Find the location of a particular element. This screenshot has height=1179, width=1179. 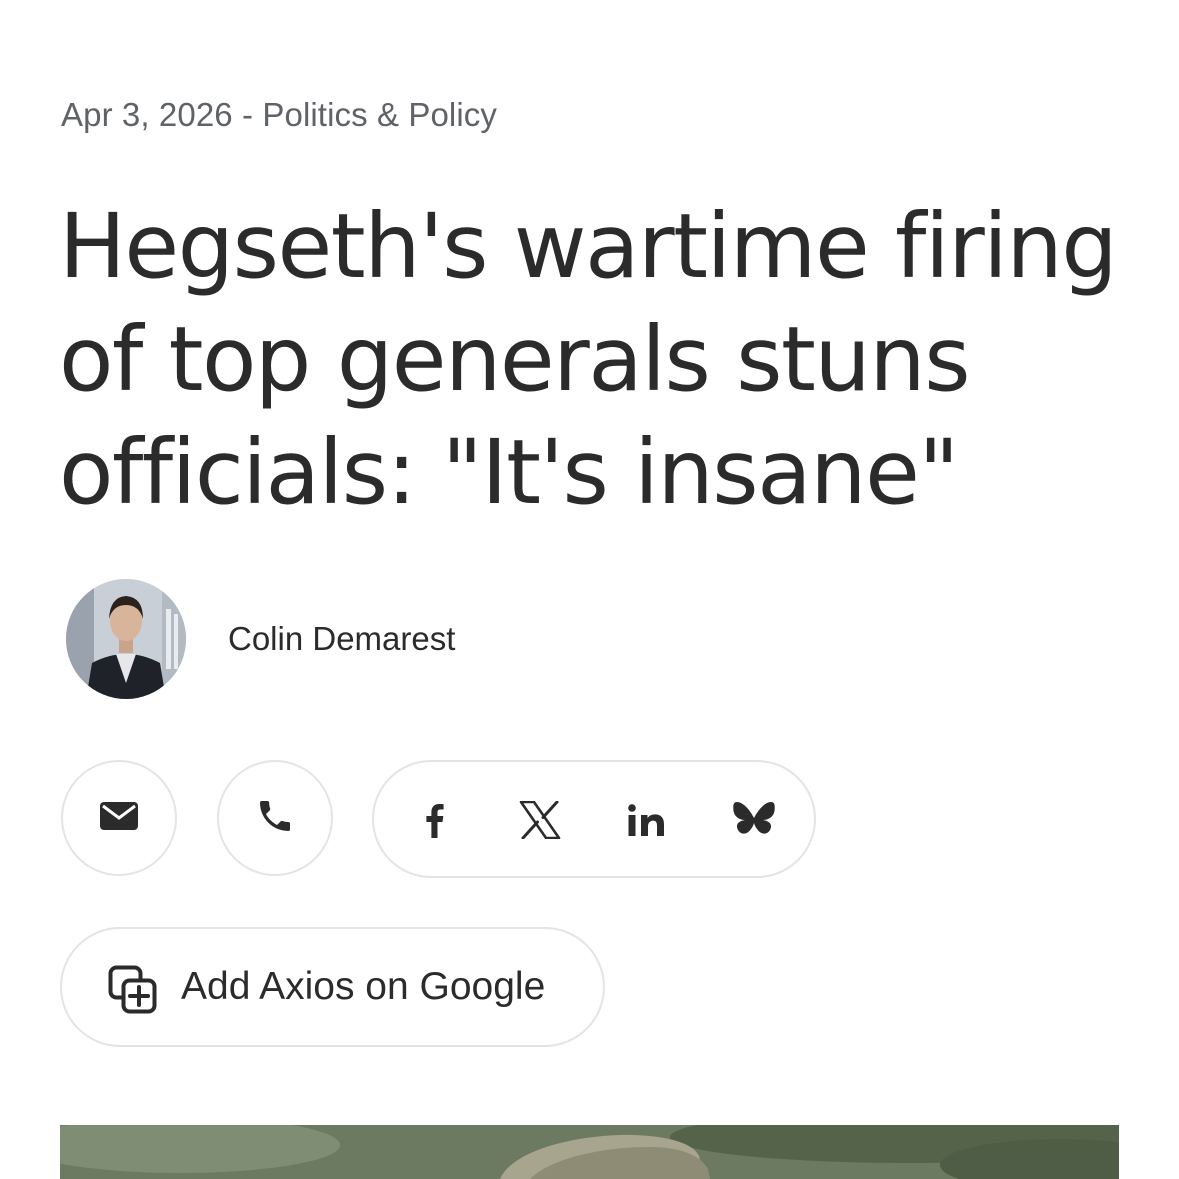

add-source-icon is located at coordinates (133, 990).